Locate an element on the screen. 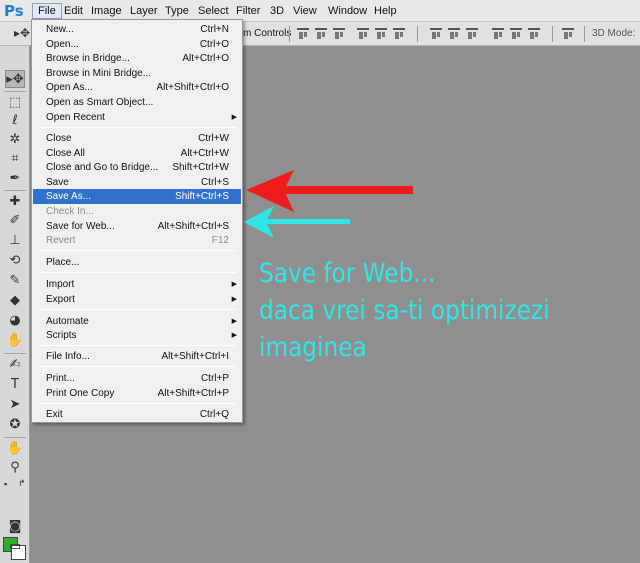 The image size is (640, 563). red-arrow-shaft is located at coordinates (347, 190).